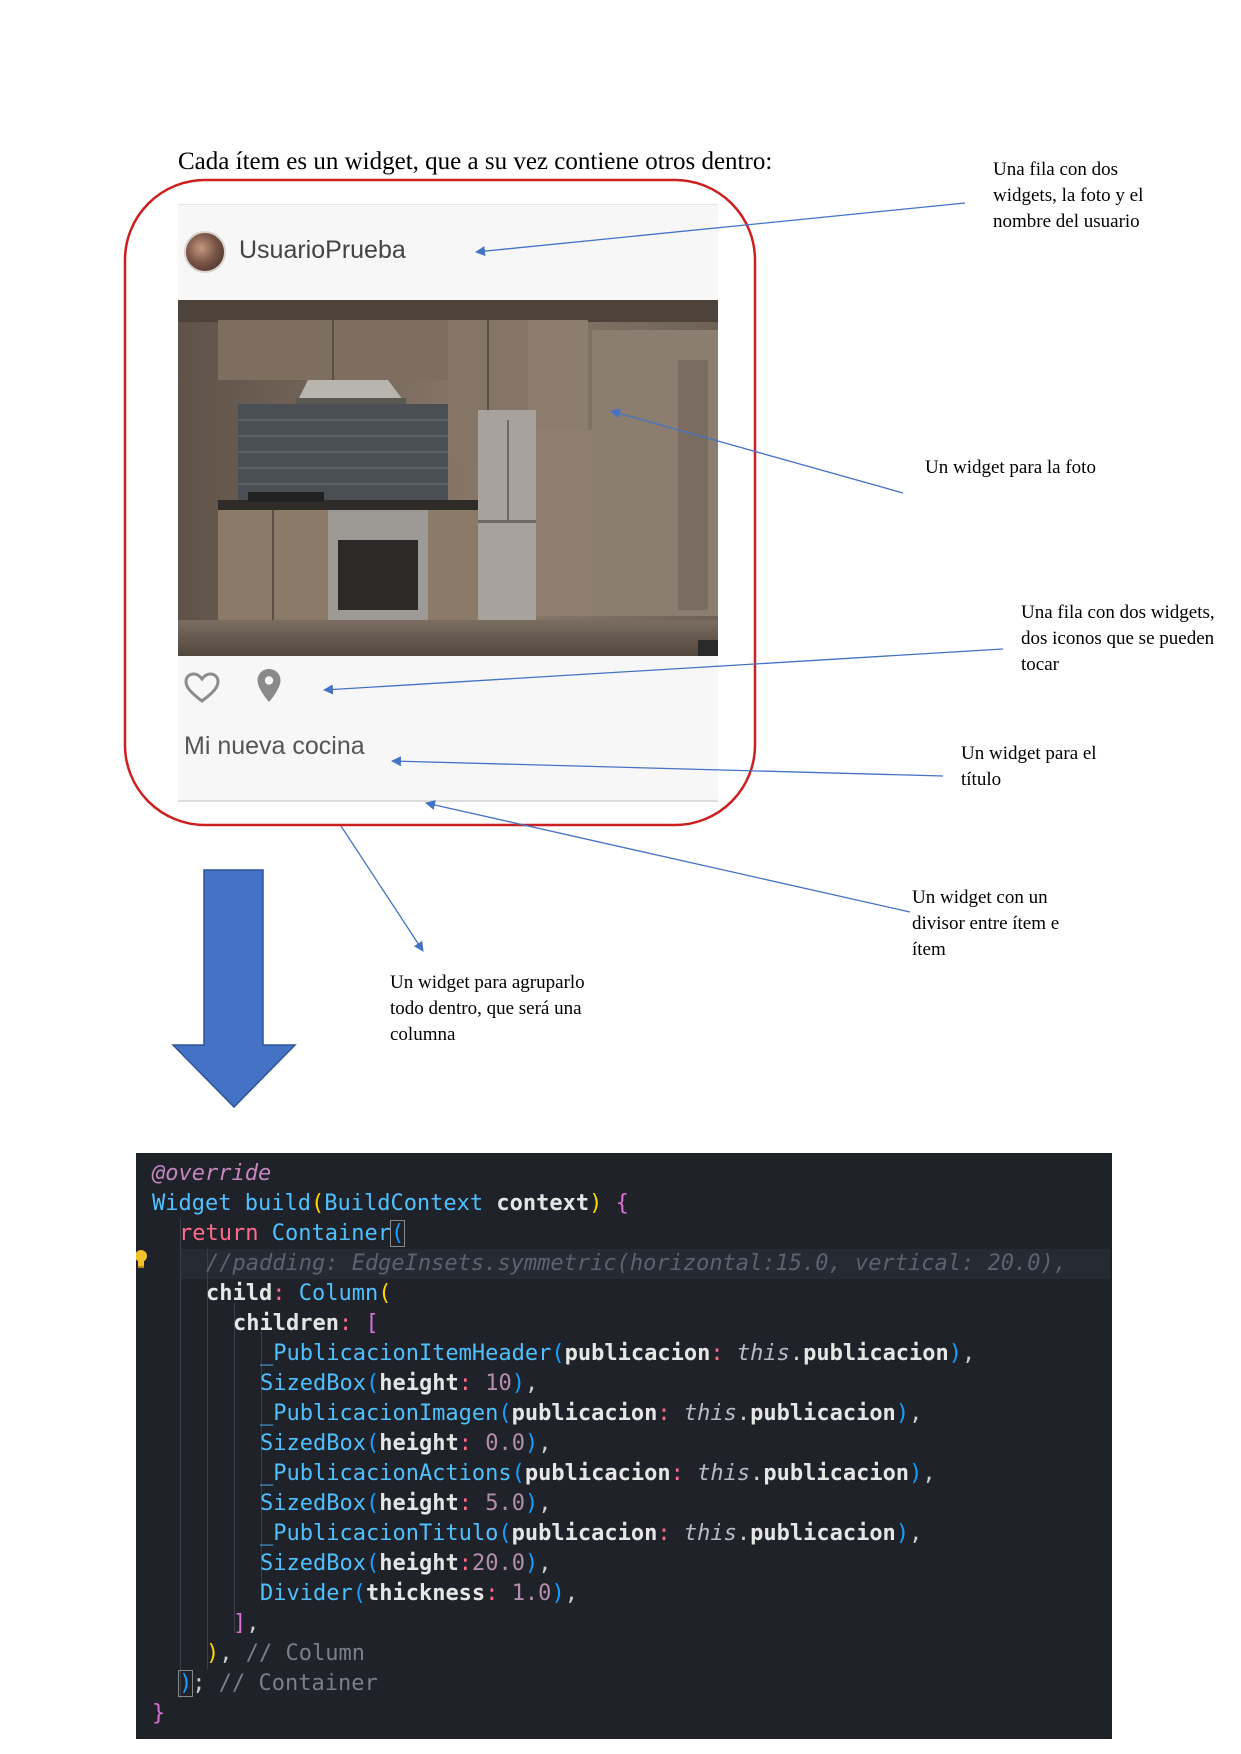  What do you see at coordinates (269, 686) in the screenshot?
I see `location-pin-icon` at bounding box center [269, 686].